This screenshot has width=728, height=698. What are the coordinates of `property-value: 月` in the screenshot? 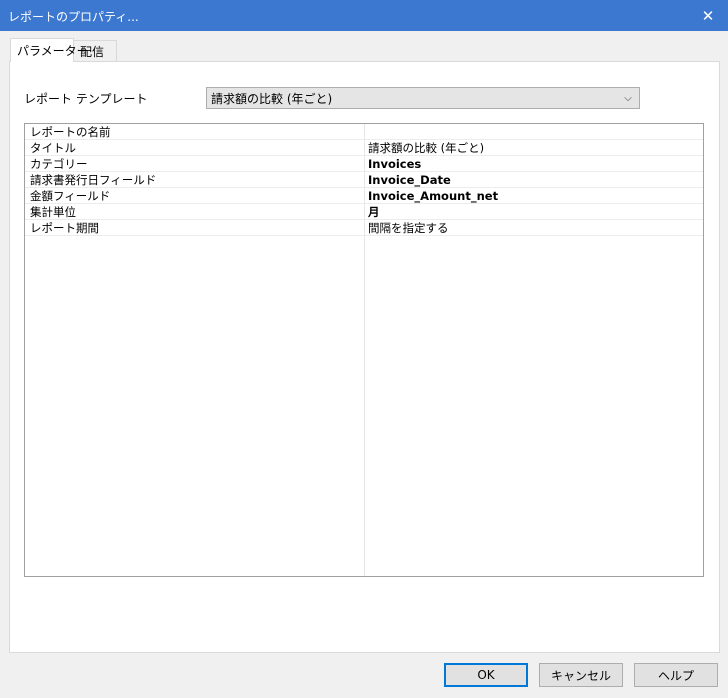 It's located at (374, 212).